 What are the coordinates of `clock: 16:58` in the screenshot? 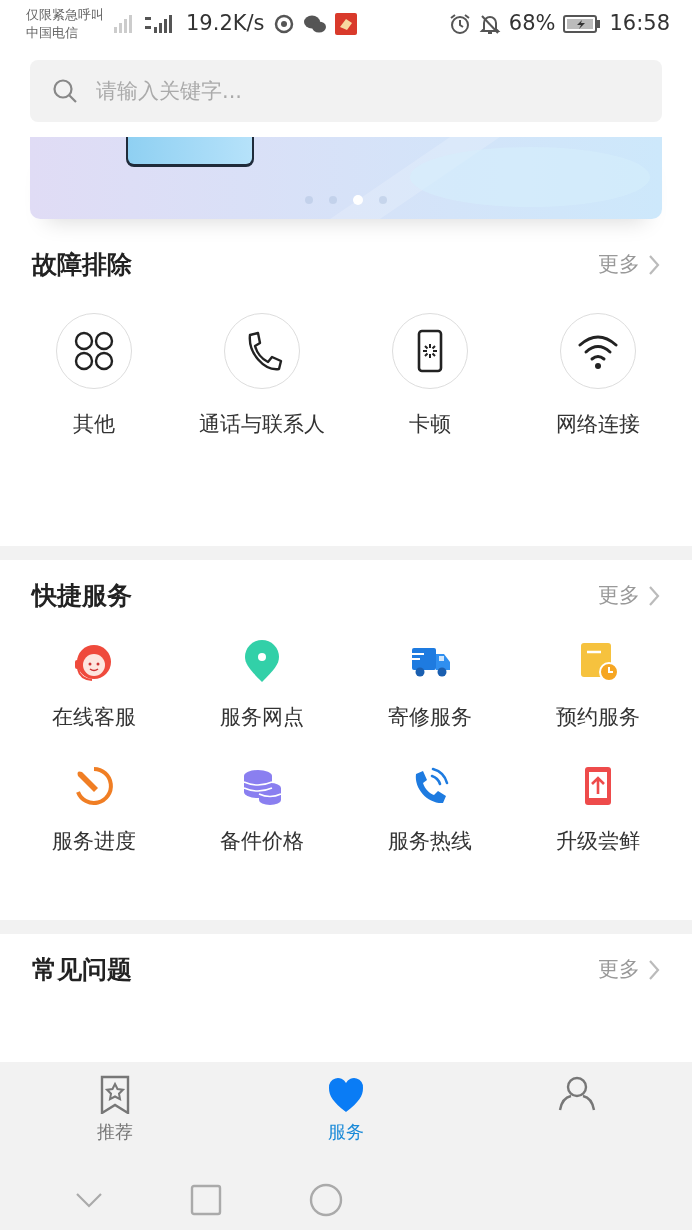 It's located at (639, 24).